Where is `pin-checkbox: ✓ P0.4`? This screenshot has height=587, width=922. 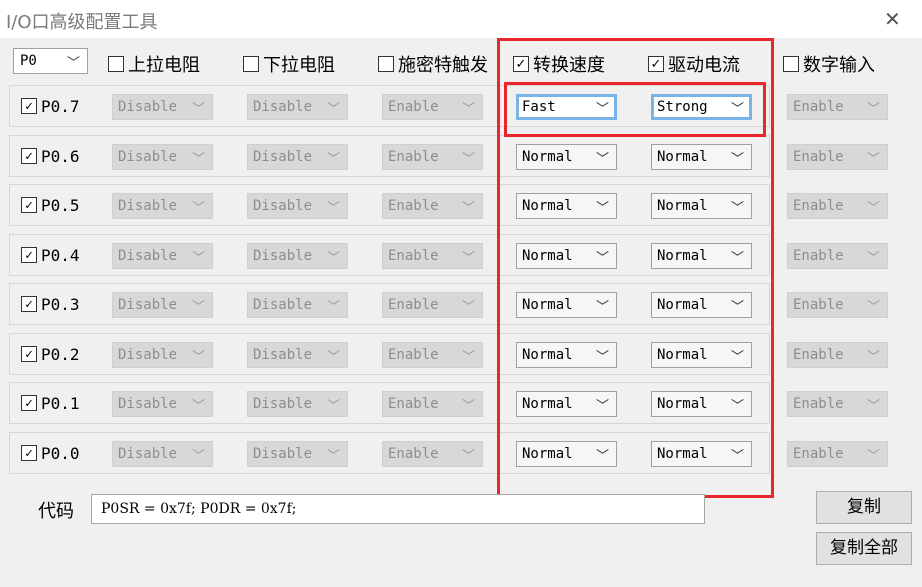 pin-checkbox: ✓ P0.4 is located at coordinates (50, 255).